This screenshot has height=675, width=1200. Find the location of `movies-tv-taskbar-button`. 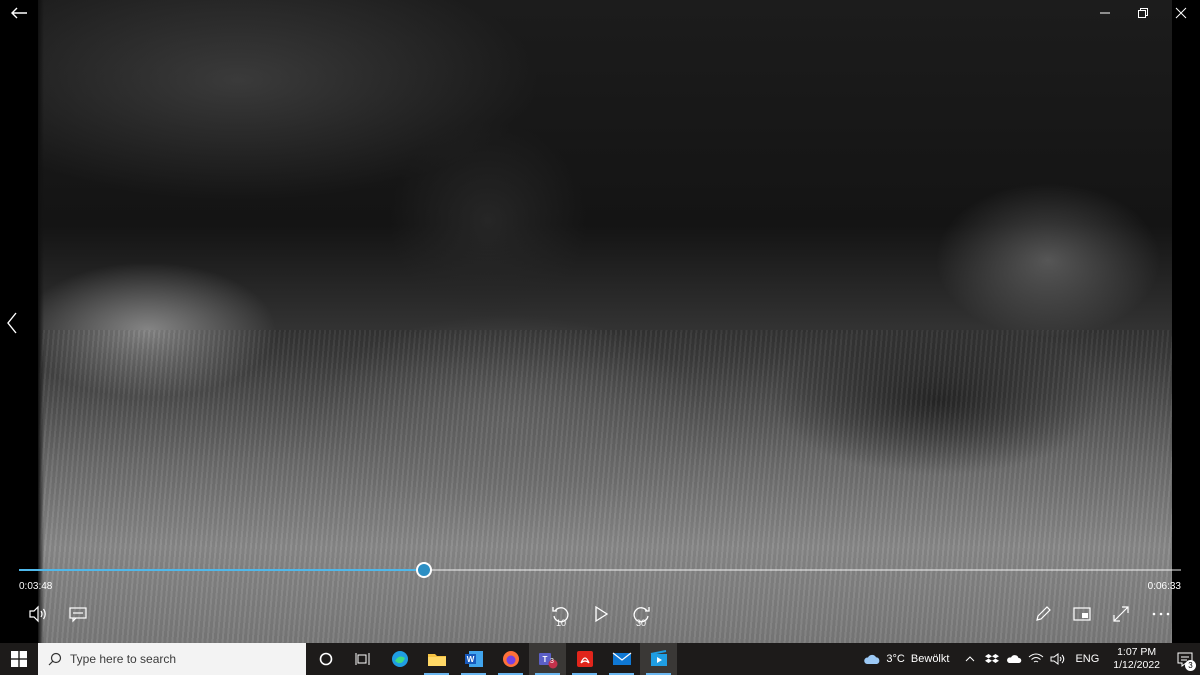

movies-tv-taskbar-button is located at coordinates (658, 659).